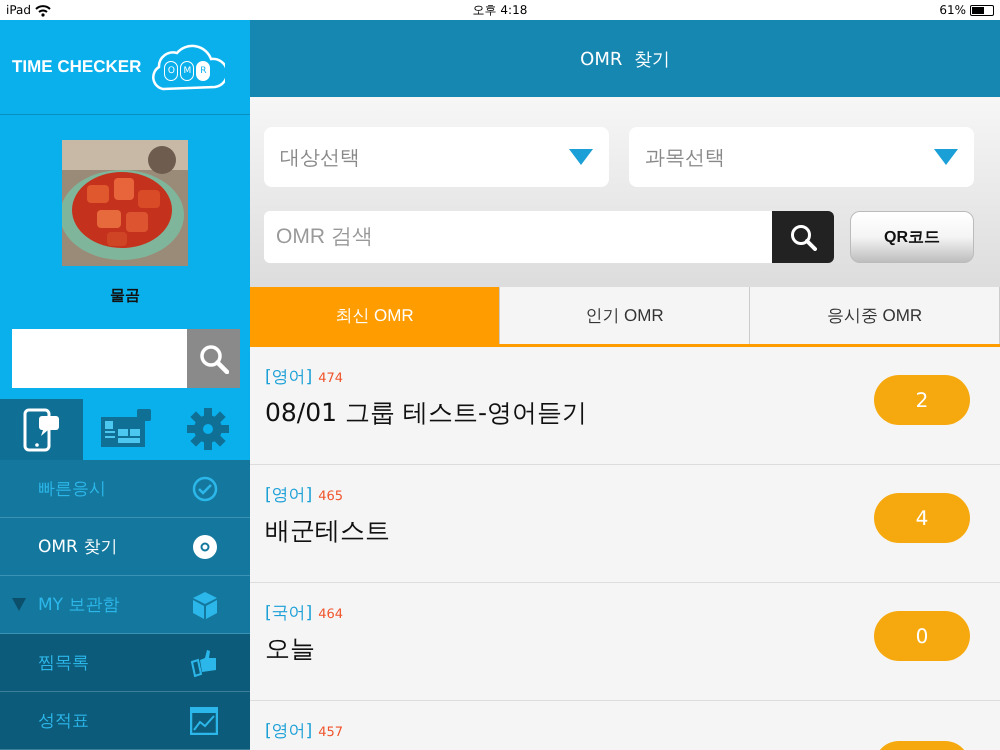  What do you see at coordinates (922, 635) in the screenshot?
I see `count-badge: 0` at bounding box center [922, 635].